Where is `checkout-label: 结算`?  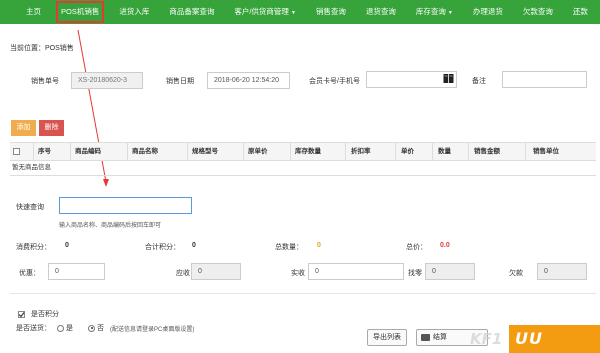 checkout-label: 结算 is located at coordinates (440, 337).